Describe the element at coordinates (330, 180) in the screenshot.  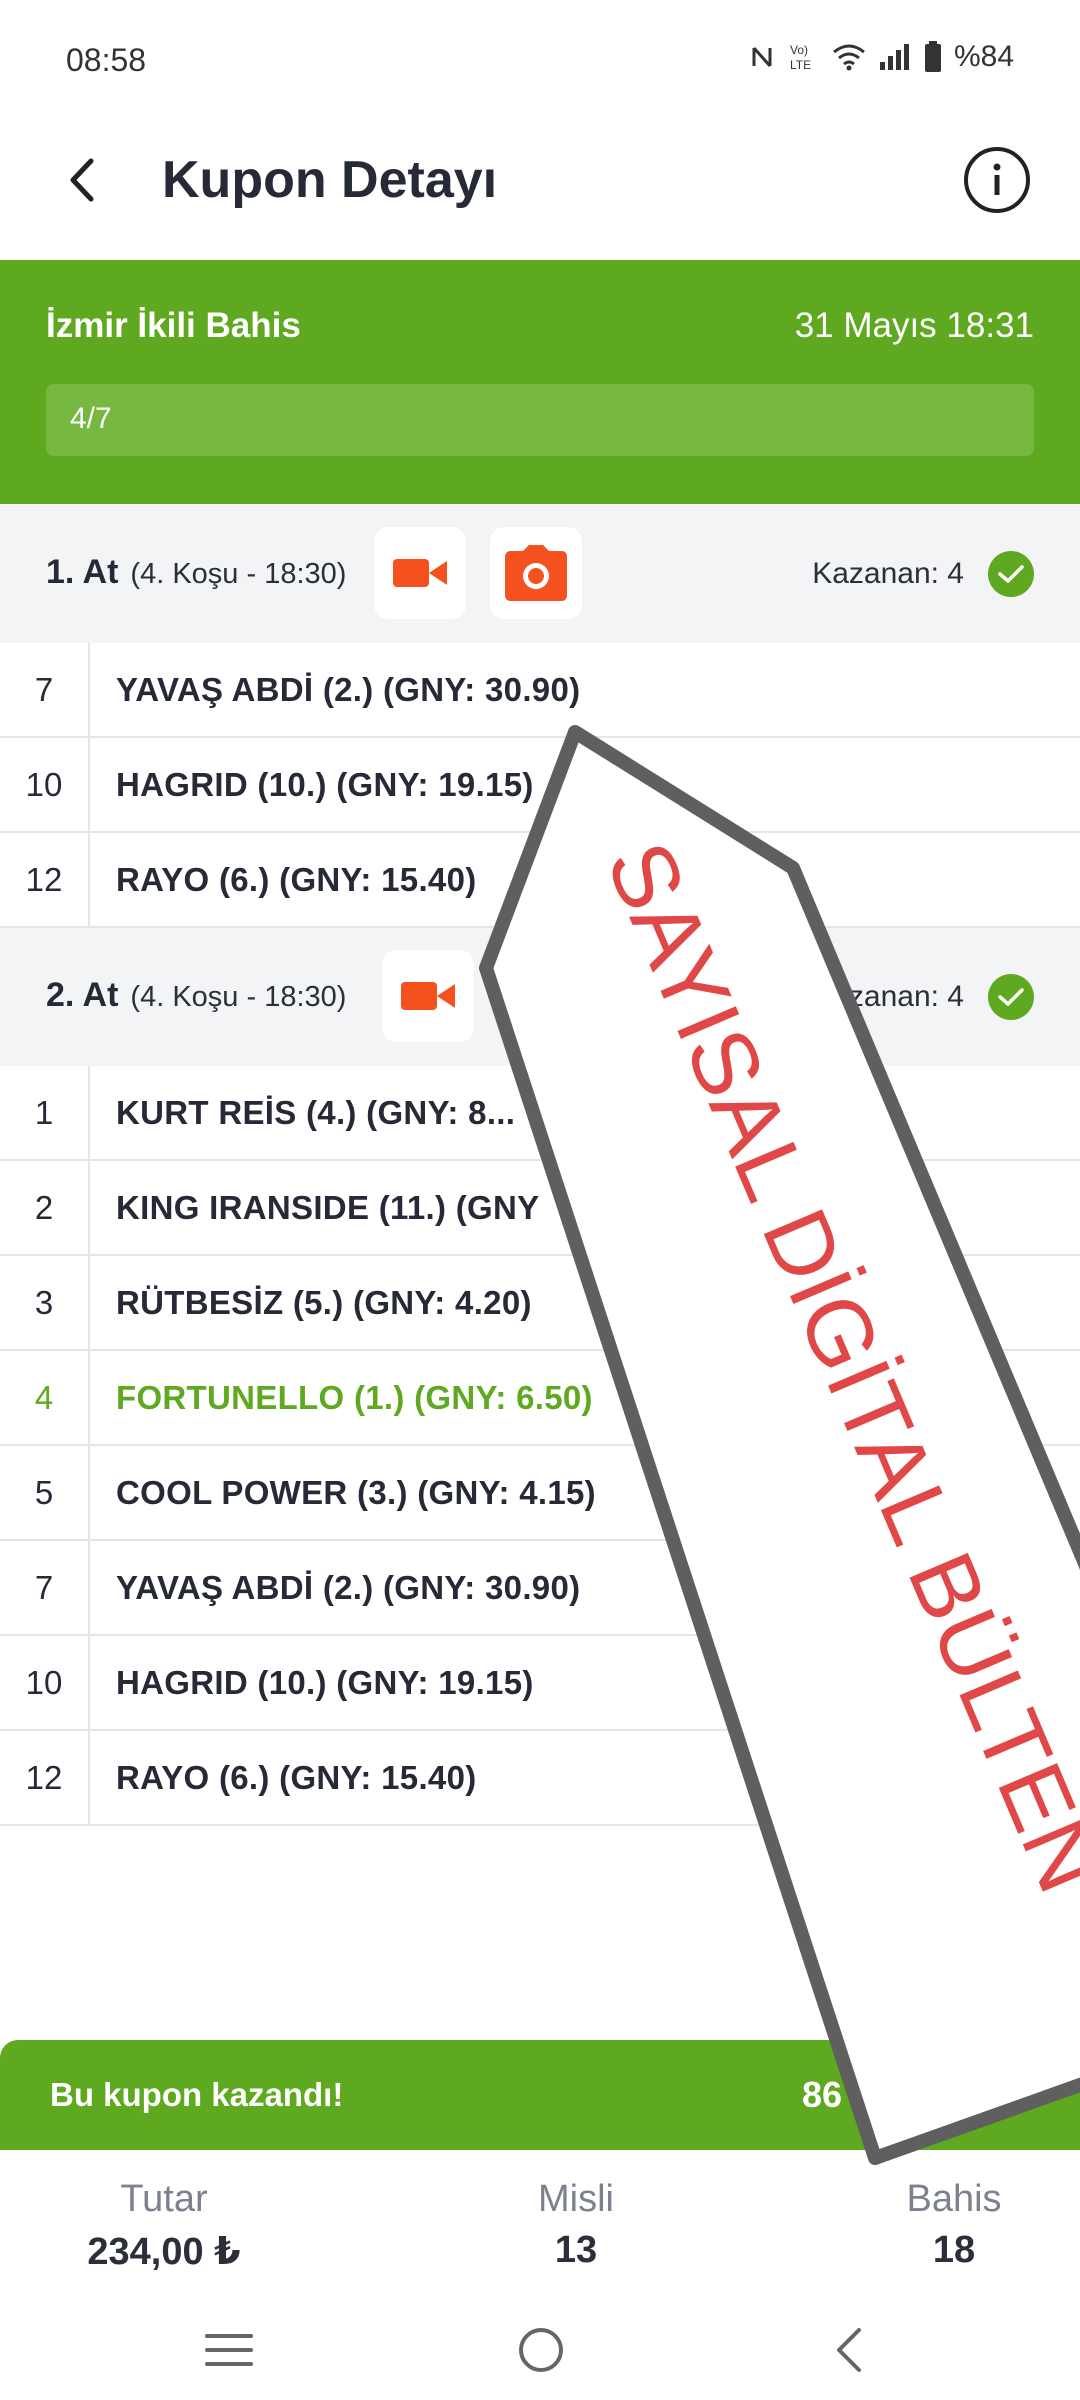
I see `page-title: Kupon Detayı` at that location.